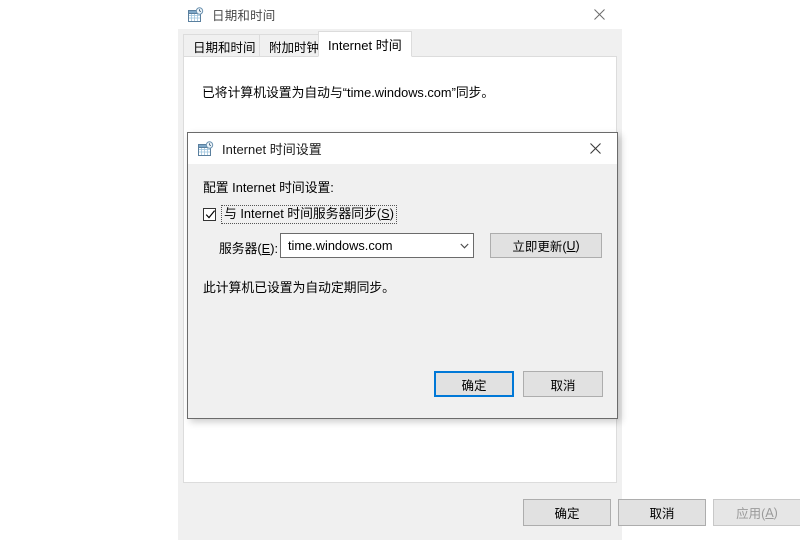 The image size is (800, 540). I want to click on sync-with-server-checkbox-row: 与 Internet 时间服务器同步(S), so click(300, 214).